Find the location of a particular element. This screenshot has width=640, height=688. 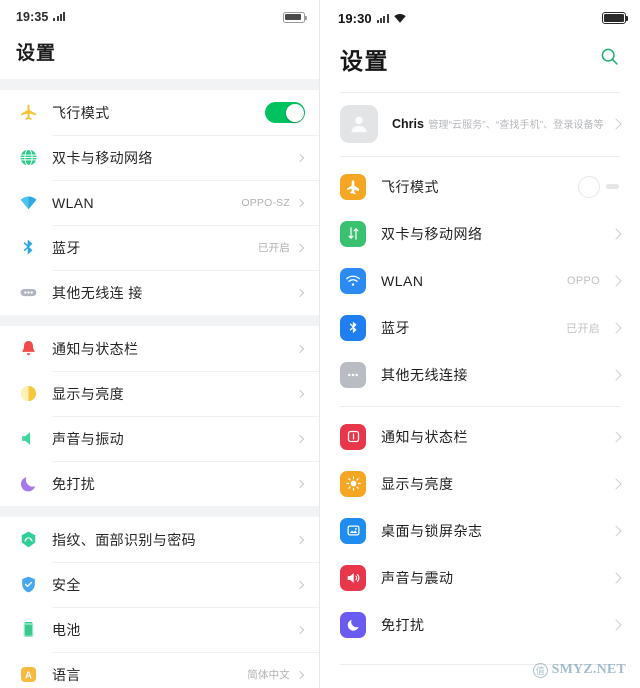

svg-text: A is located at coordinates (27, 676).